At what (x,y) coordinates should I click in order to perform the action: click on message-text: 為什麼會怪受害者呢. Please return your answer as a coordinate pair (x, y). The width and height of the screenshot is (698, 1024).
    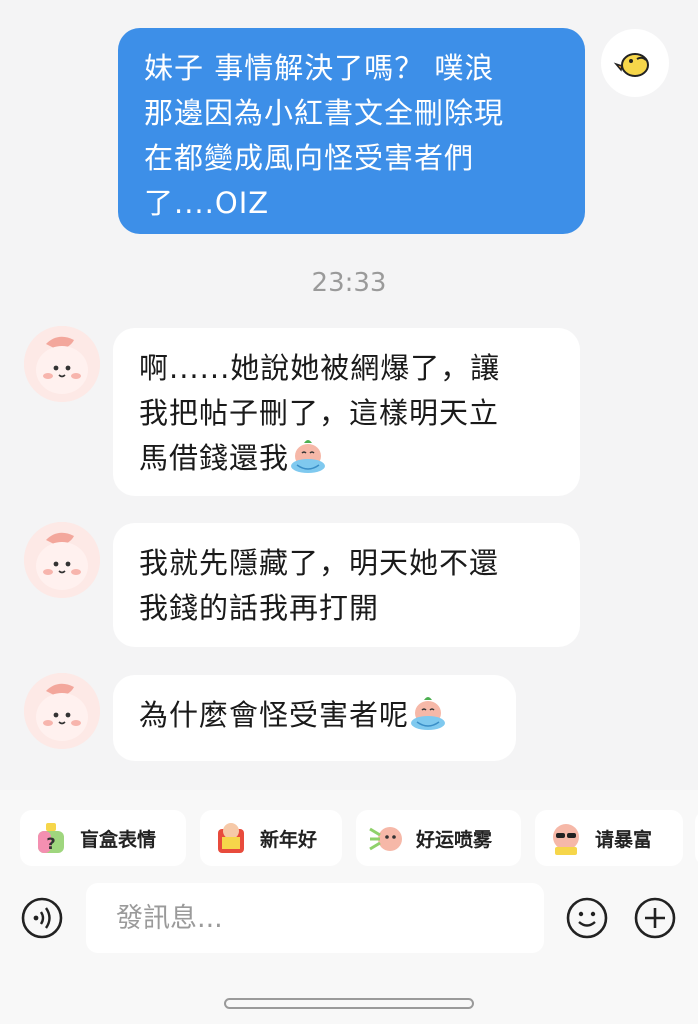
    Looking at the image, I should click on (274, 715).